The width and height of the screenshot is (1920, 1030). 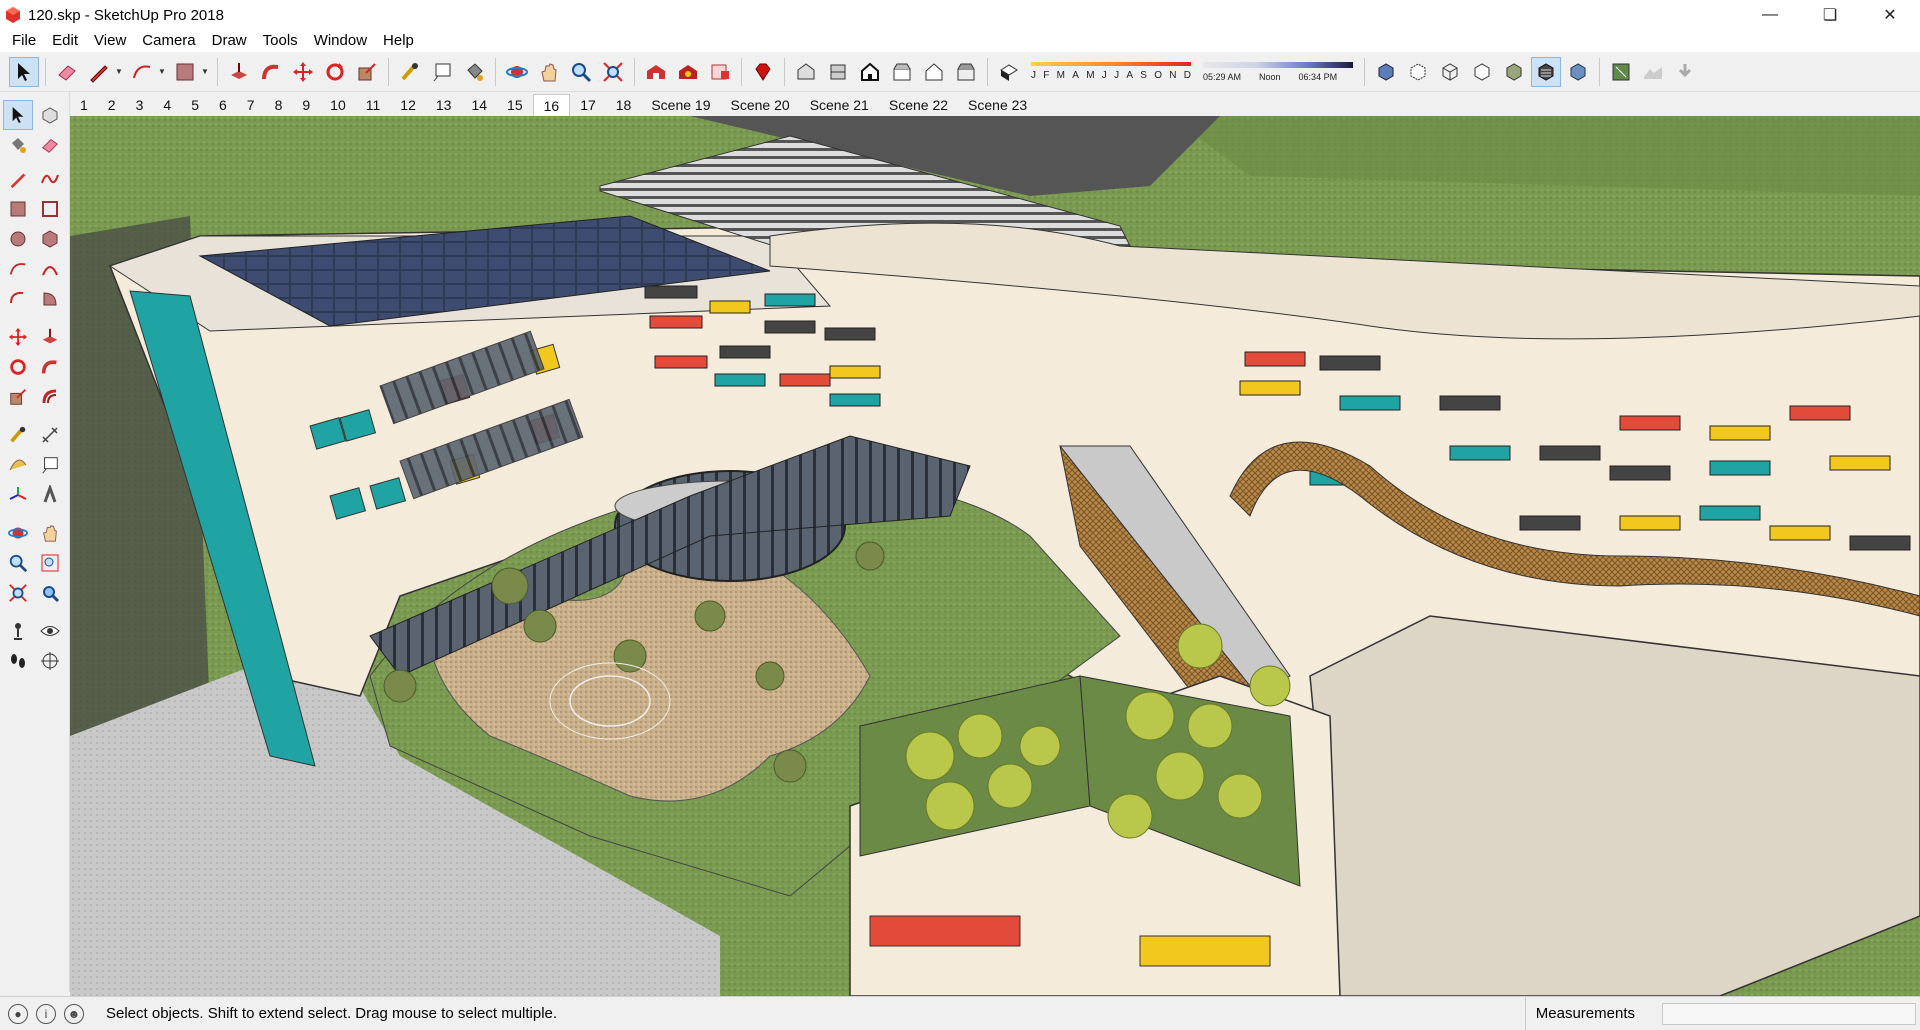 I want to click on scene-tab-19: Scene 19, so click(x=680, y=105).